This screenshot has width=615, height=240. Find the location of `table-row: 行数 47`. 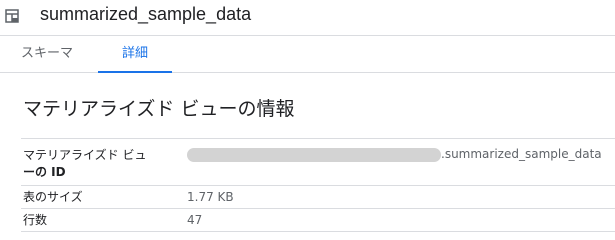

table-row: 行数 47 is located at coordinates (318, 220).